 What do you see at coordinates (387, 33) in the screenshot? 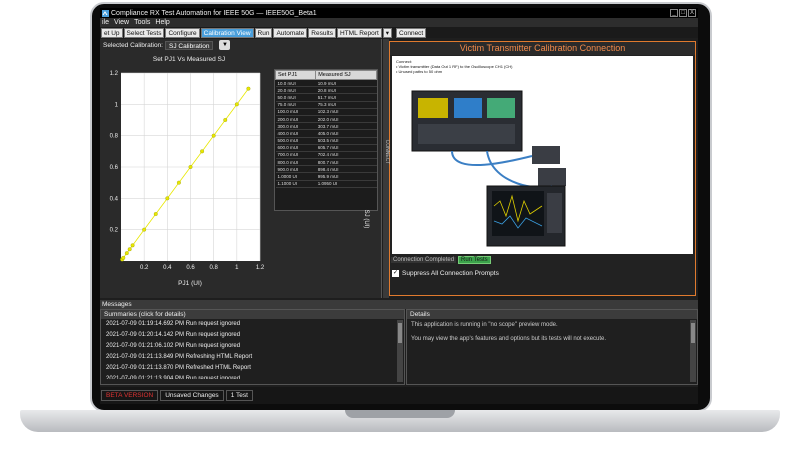
I see `tab-overflow-dropdown: ▾` at bounding box center [387, 33].